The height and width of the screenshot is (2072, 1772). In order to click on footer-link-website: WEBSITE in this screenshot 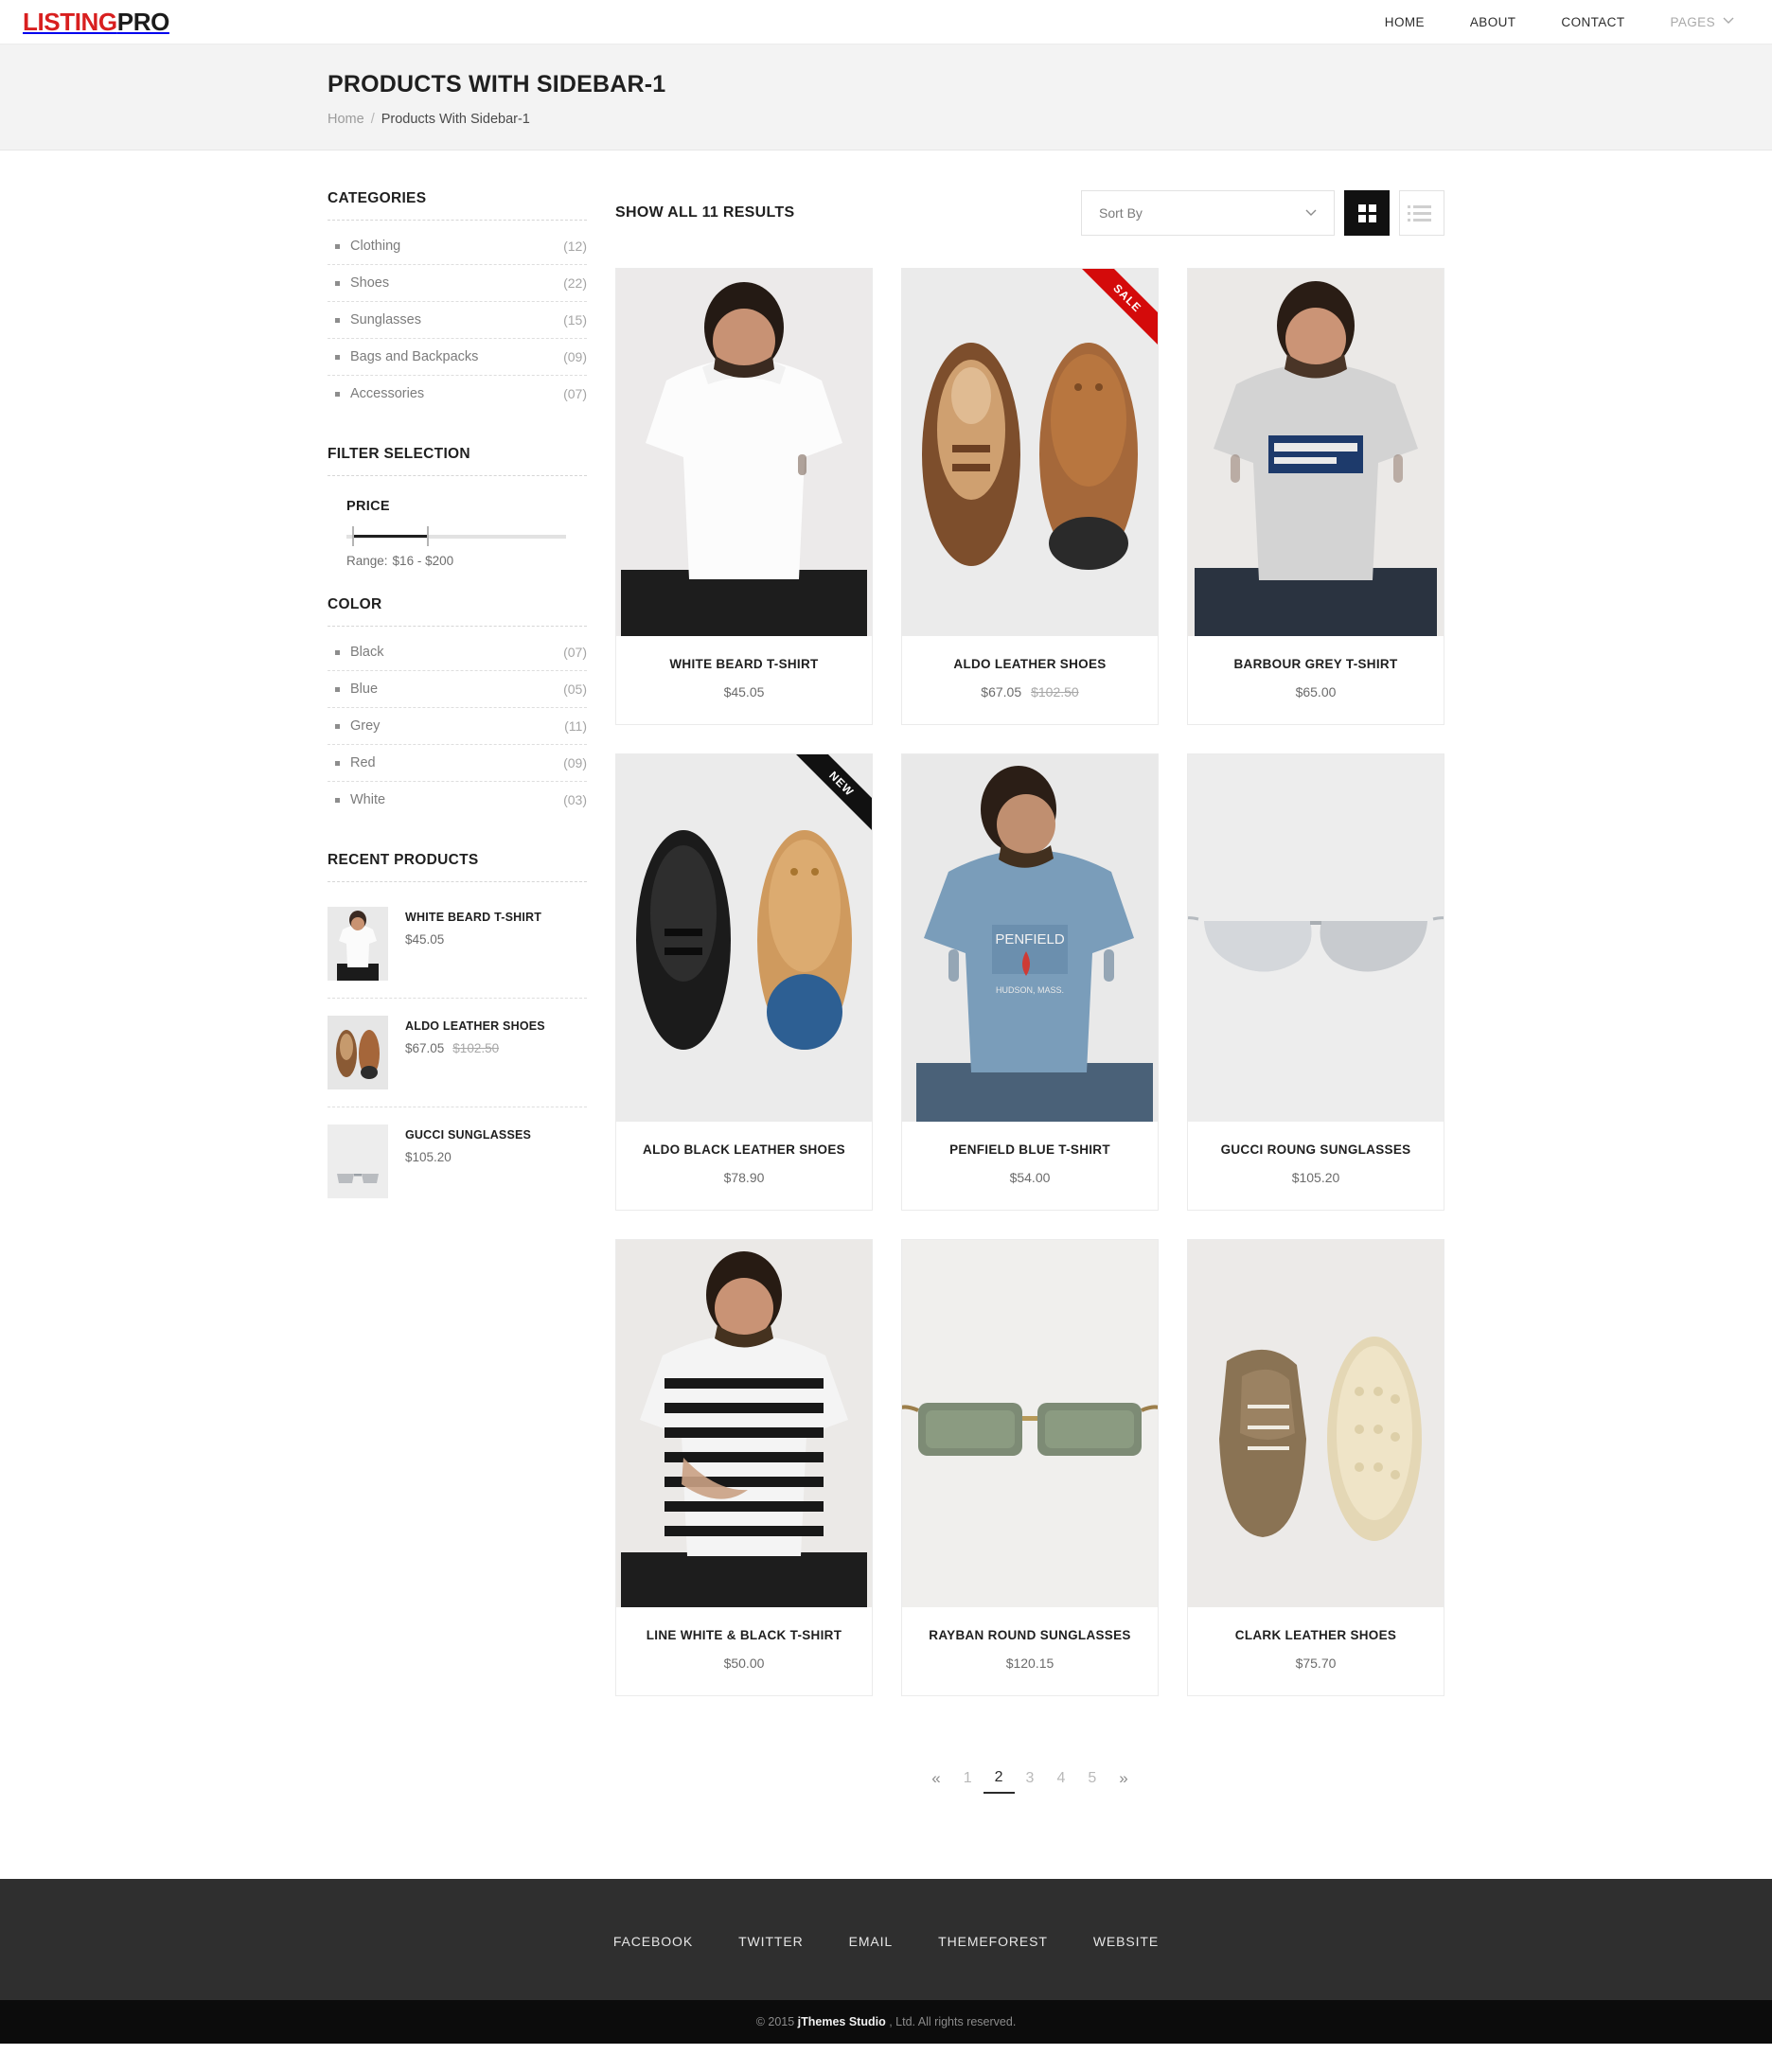, I will do `click(1126, 1942)`.